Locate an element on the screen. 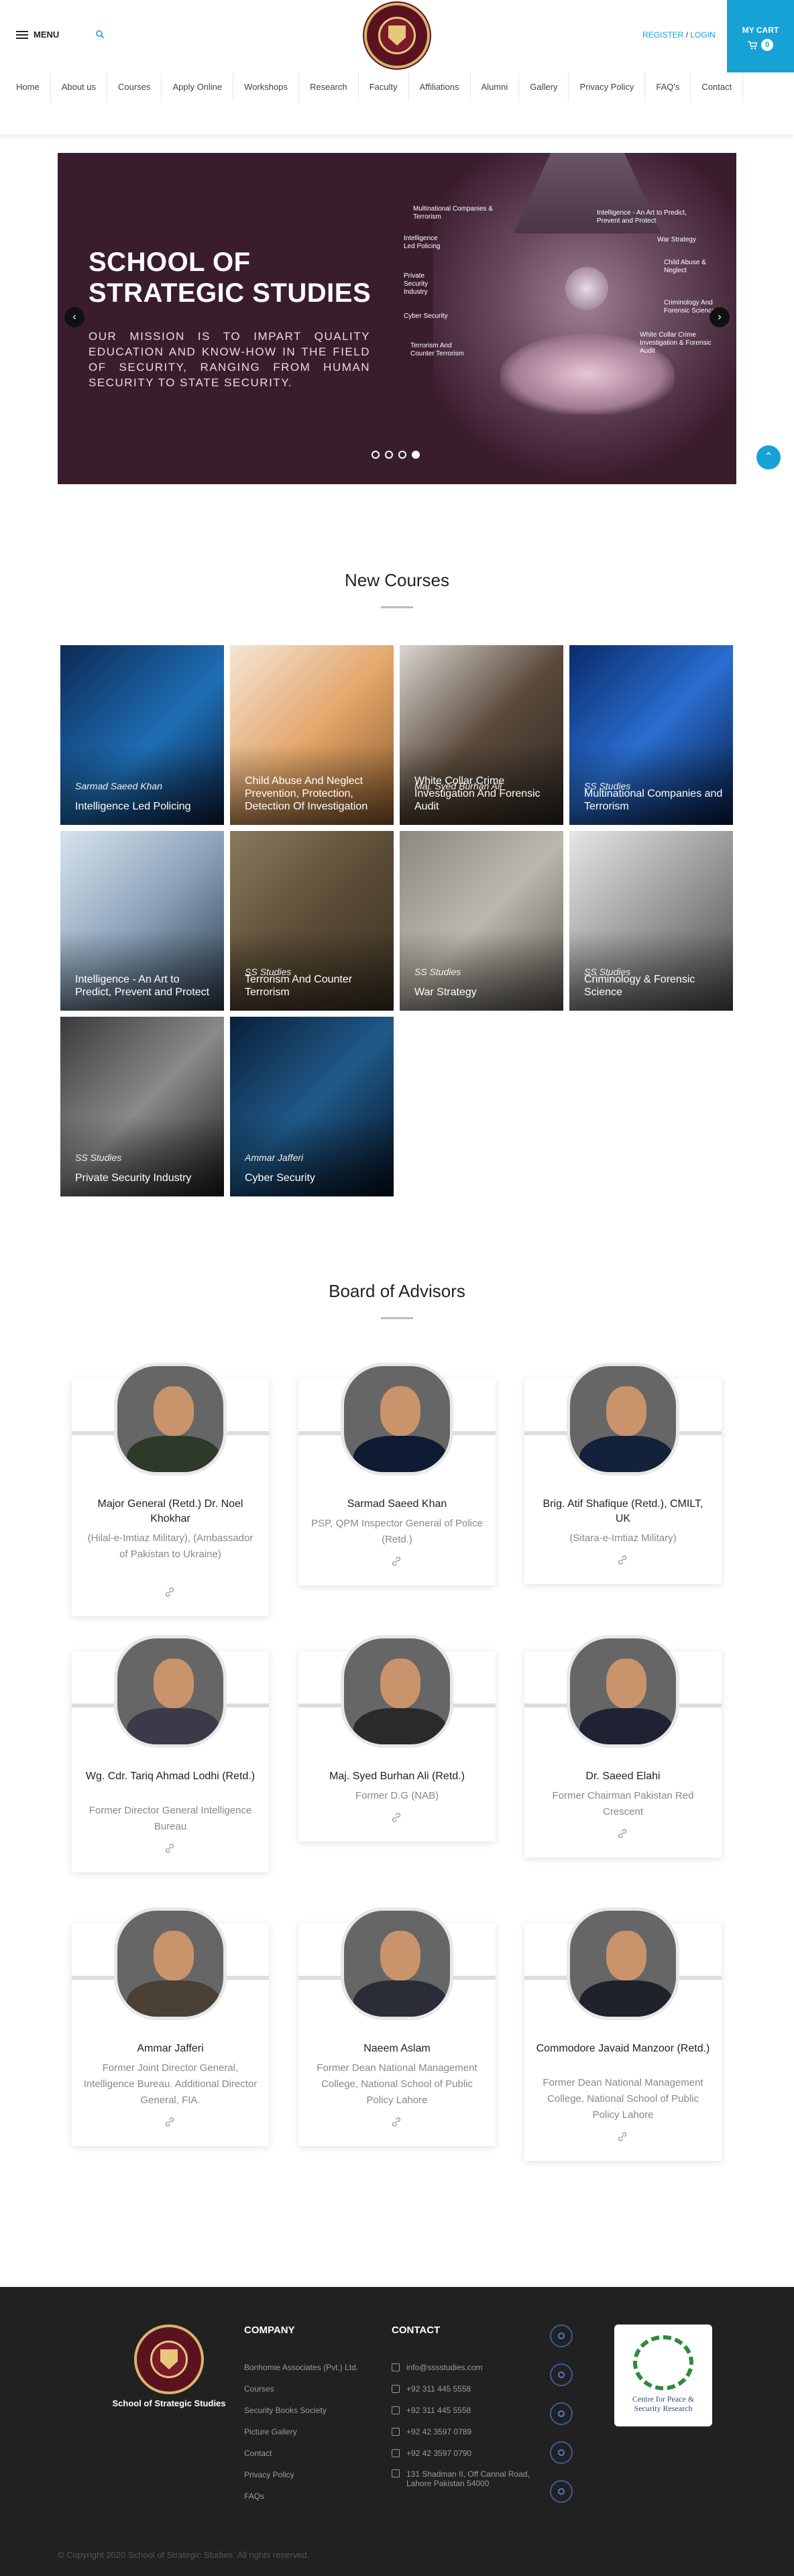  advisor-photo is located at coordinates (397, 1419).